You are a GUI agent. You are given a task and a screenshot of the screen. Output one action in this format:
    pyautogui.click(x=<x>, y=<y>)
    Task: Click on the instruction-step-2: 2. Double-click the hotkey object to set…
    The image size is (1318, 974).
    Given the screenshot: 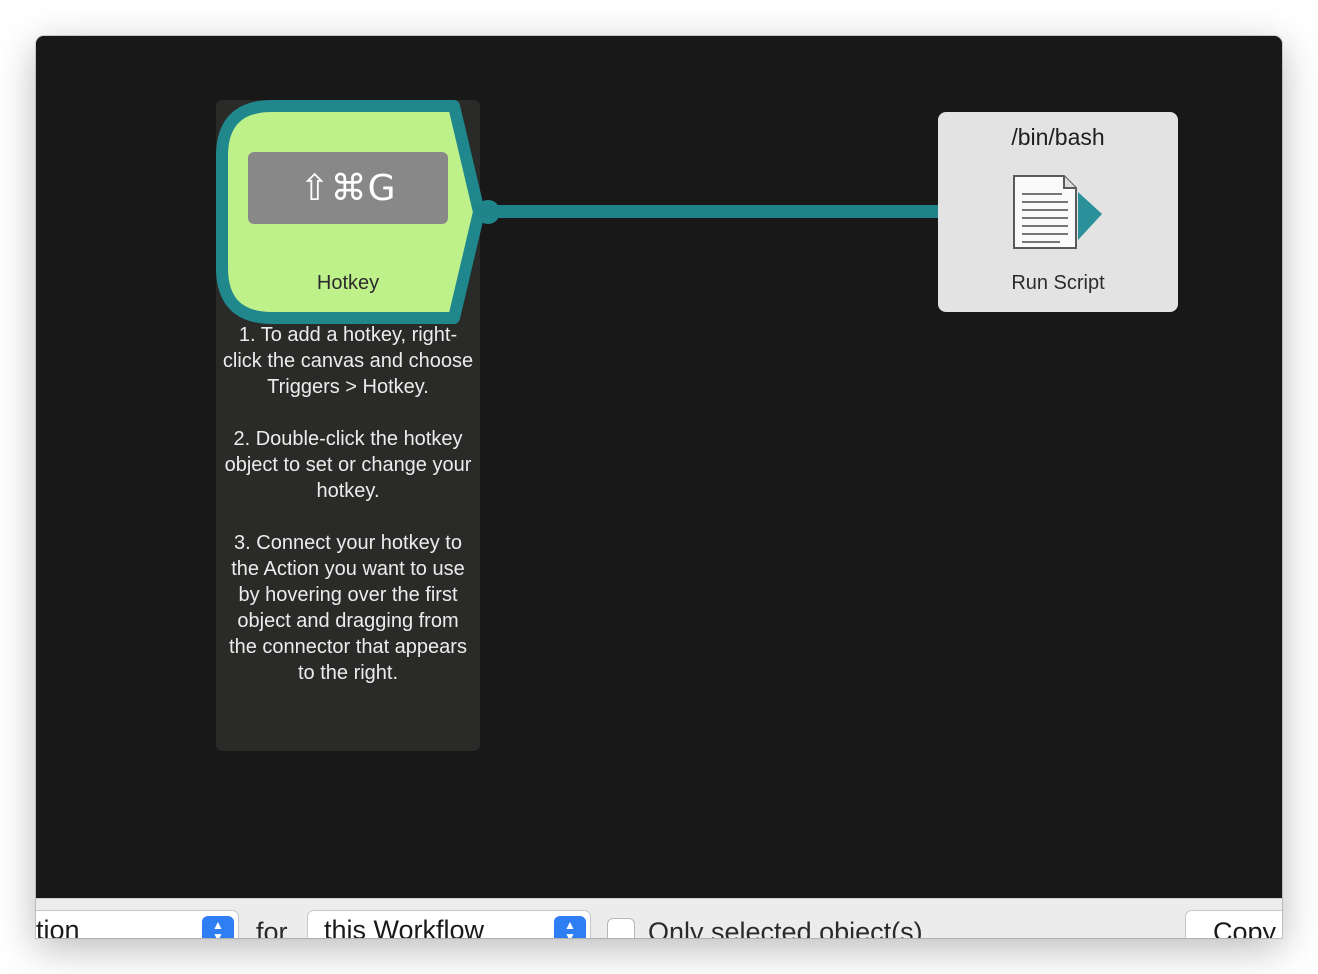 What is the action you would take?
    pyautogui.click(x=348, y=465)
    